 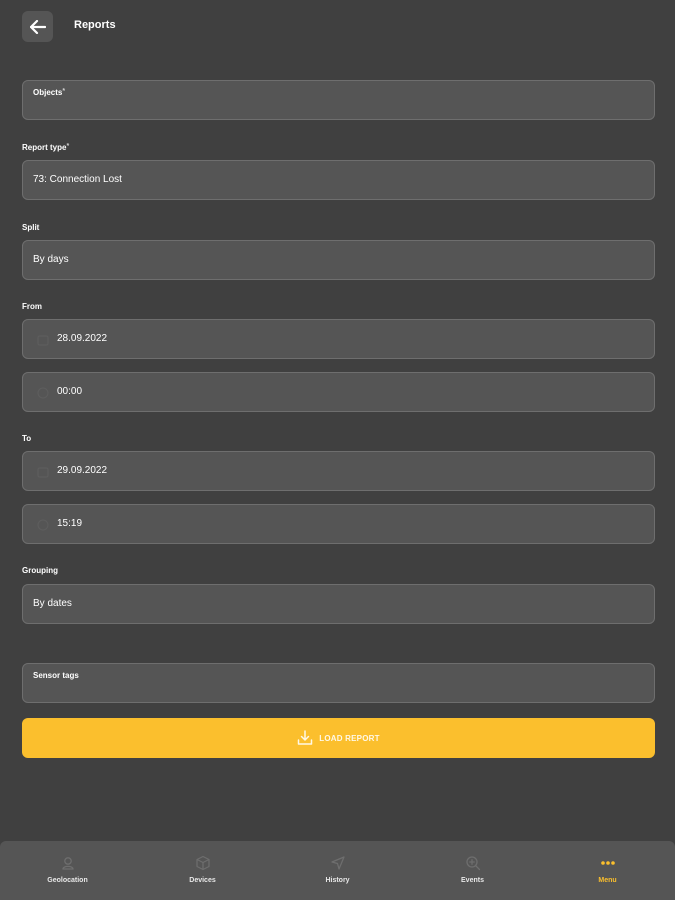 What do you see at coordinates (32, 306) in the screenshot?
I see `from-label: From` at bounding box center [32, 306].